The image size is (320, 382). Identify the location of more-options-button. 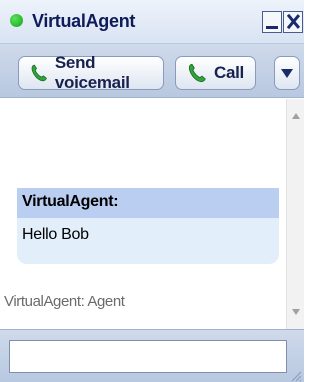
(287, 73).